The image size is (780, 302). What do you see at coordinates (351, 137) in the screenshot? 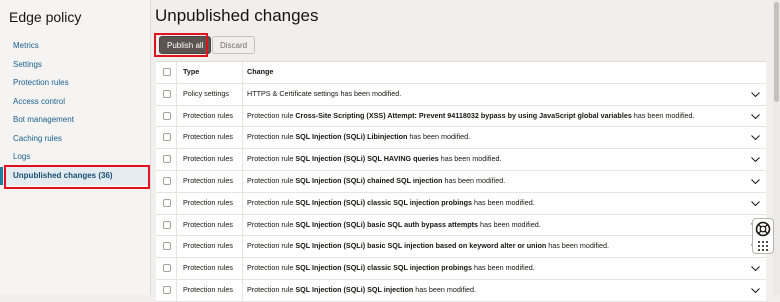
I see `rule-name: SQL Injection (SQLi) Libinjection` at bounding box center [351, 137].